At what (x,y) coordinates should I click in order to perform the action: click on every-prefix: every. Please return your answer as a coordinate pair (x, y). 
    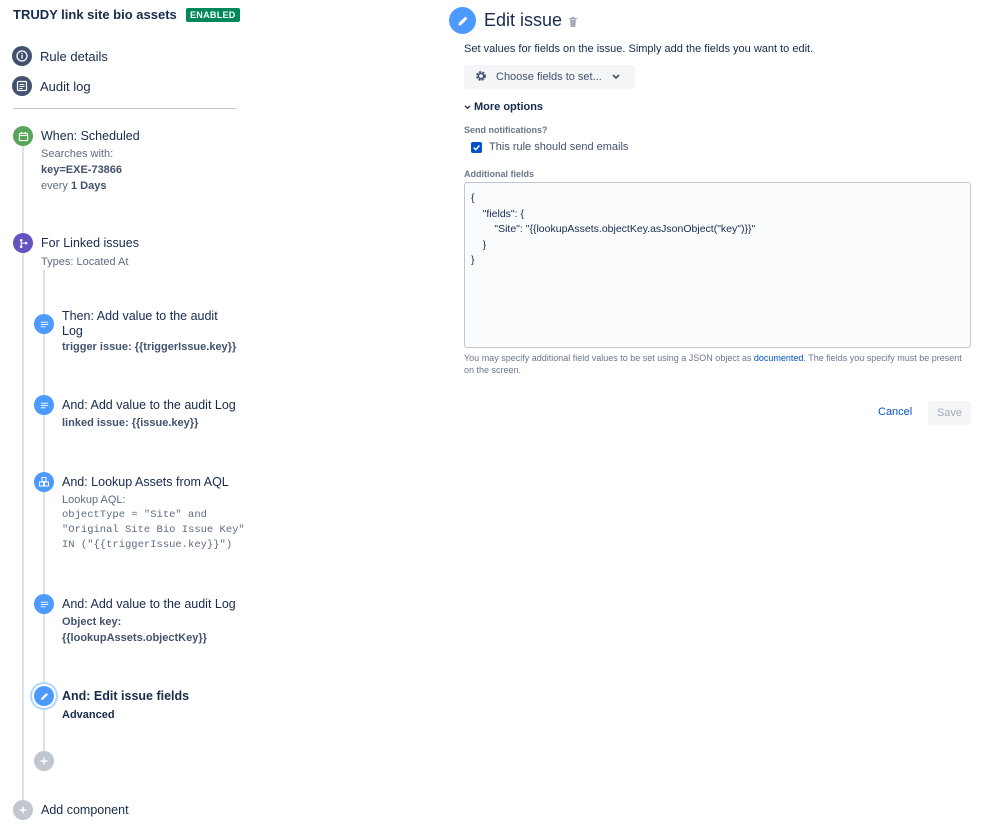
    Looking at the image, I should click on (54, 186).